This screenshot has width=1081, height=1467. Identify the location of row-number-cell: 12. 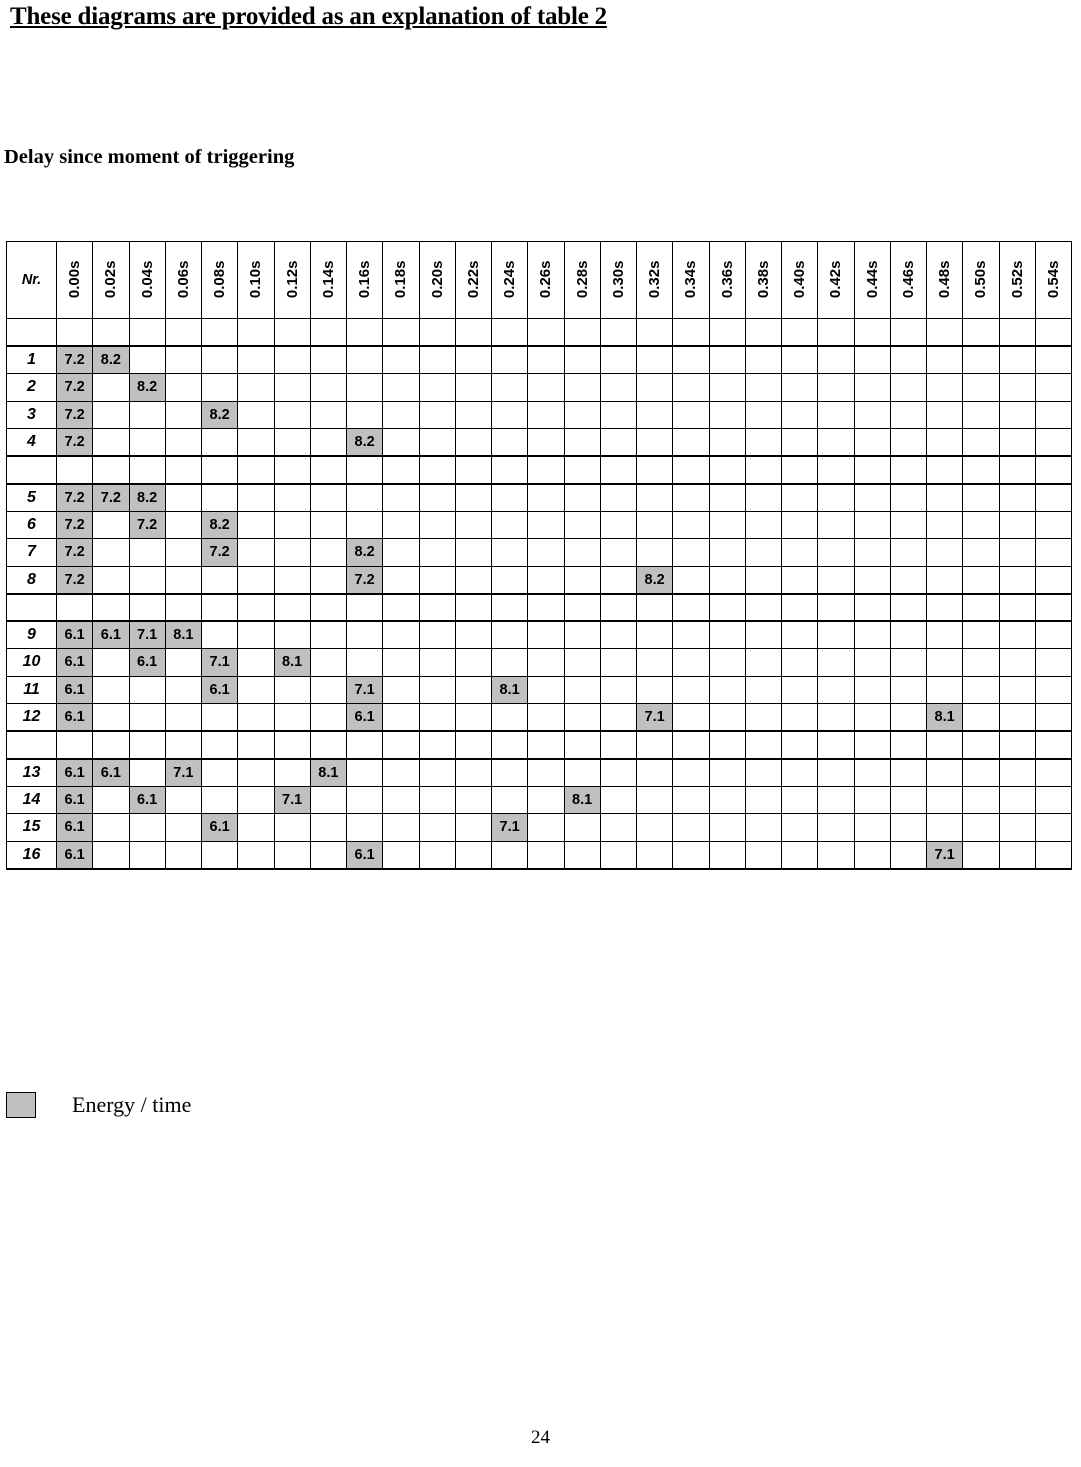
(31, 717).